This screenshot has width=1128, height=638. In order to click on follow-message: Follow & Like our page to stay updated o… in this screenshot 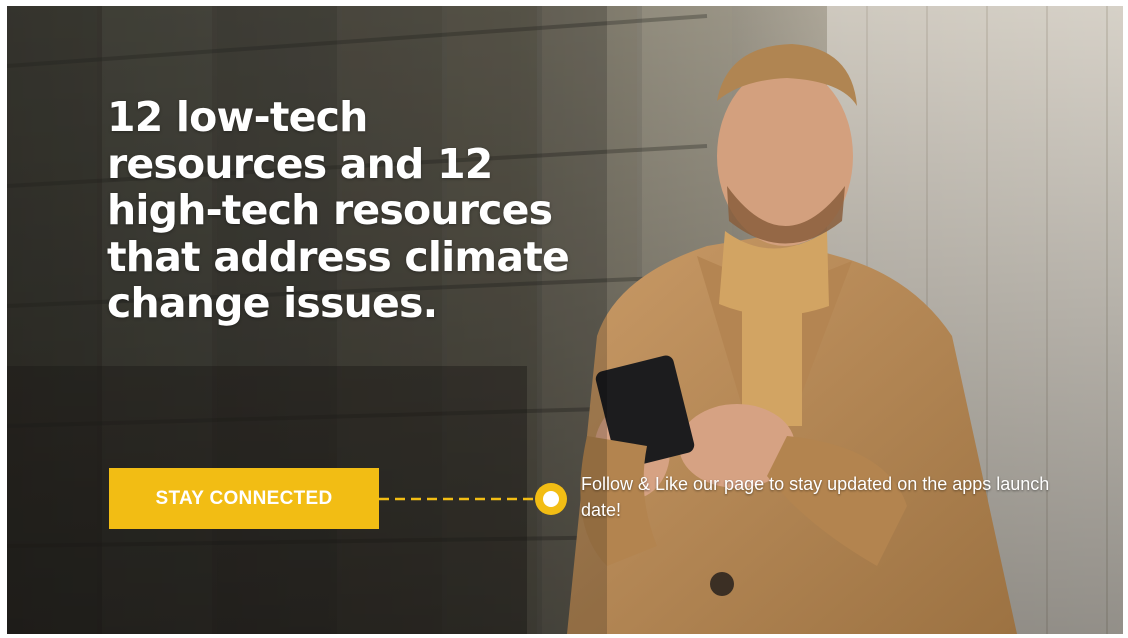, I will do `click(815, 497)`.